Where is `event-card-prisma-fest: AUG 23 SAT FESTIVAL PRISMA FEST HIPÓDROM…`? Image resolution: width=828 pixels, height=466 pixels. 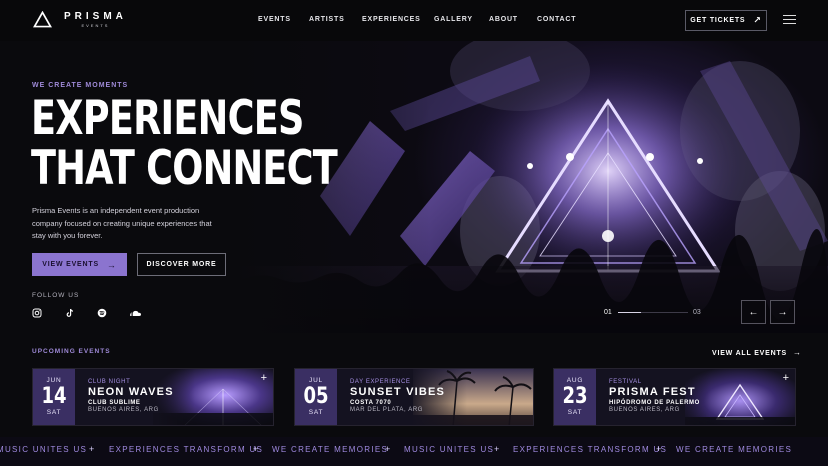
event-card-prisma-fest: AUG 23 SAT FESTIVAL PRISMA FEST HIPÓDROM… is located at coordinates (674, 397).